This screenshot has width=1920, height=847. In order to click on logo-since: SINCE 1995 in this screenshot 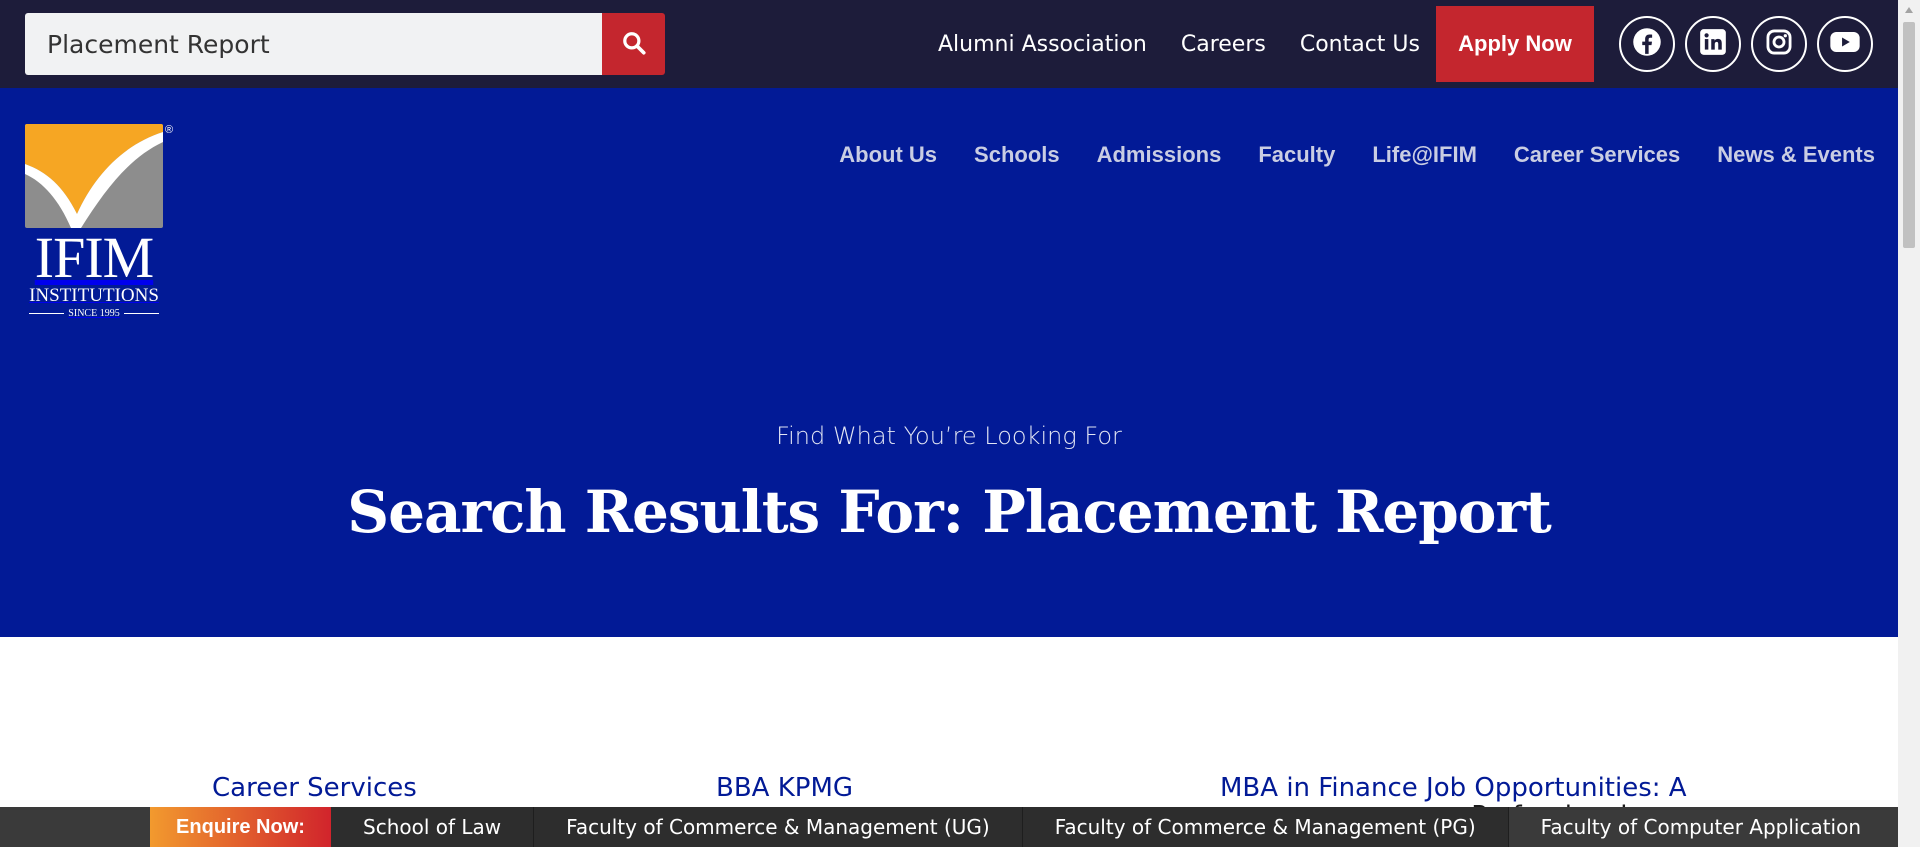, I will do `click(94, 313)`.